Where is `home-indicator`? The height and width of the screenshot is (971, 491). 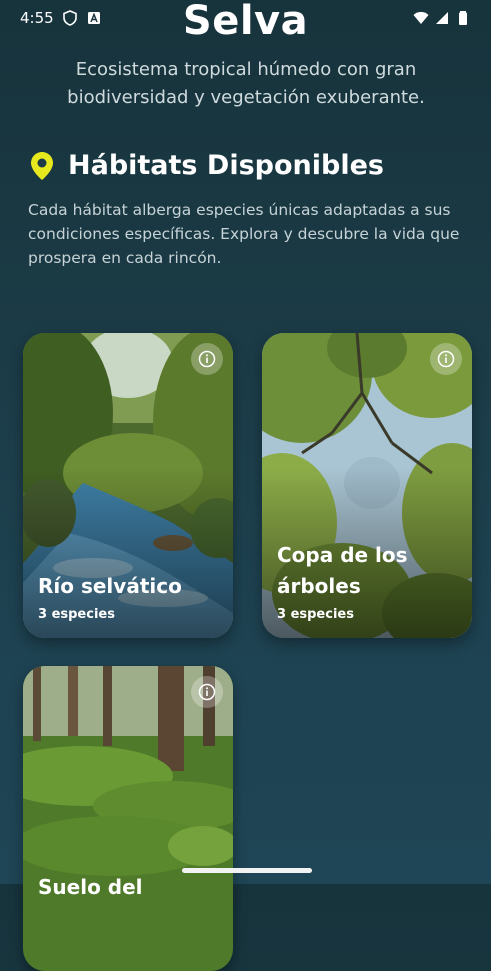
home-indicator is located at coordinates (247, 870).